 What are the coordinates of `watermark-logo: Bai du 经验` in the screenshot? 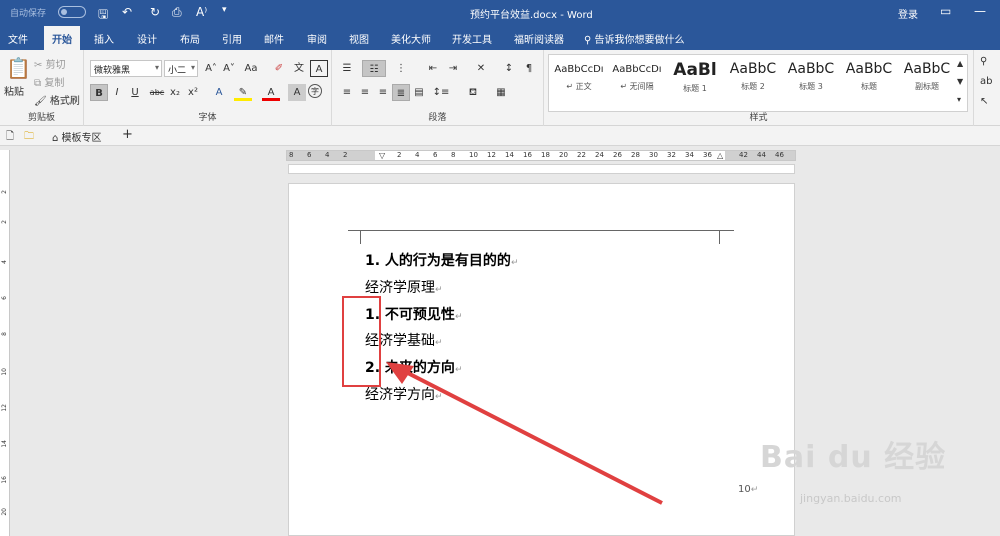 It's located at (853, 457).